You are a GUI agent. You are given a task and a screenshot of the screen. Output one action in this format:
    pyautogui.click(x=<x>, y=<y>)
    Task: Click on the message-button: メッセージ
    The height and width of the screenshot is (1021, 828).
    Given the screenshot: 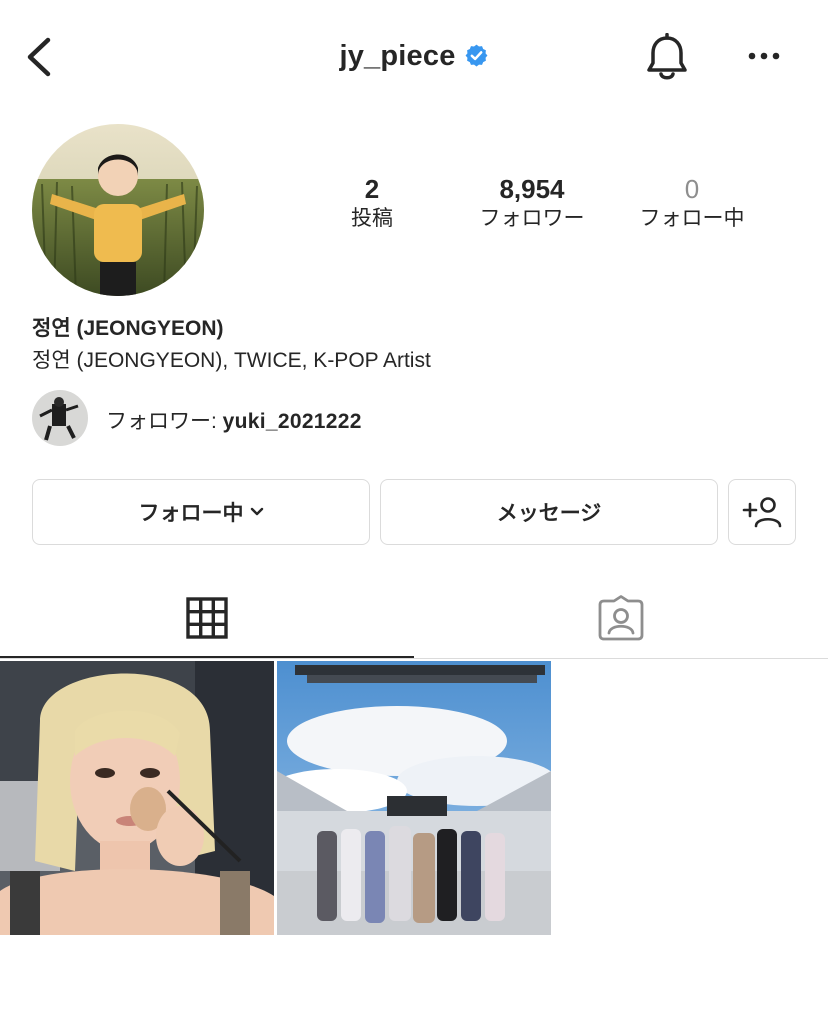 What is the action you would take?
    pyautogui.click(x=549, y=512)
    